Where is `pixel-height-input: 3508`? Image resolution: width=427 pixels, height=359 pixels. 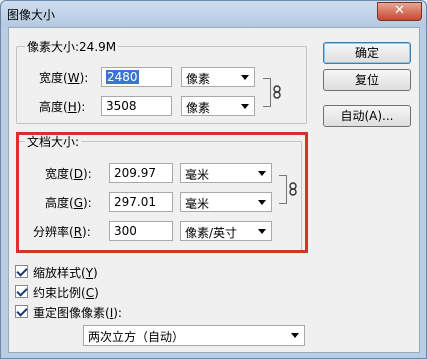
pixel-height-input: 3508 is located at coordinates (136, 106).